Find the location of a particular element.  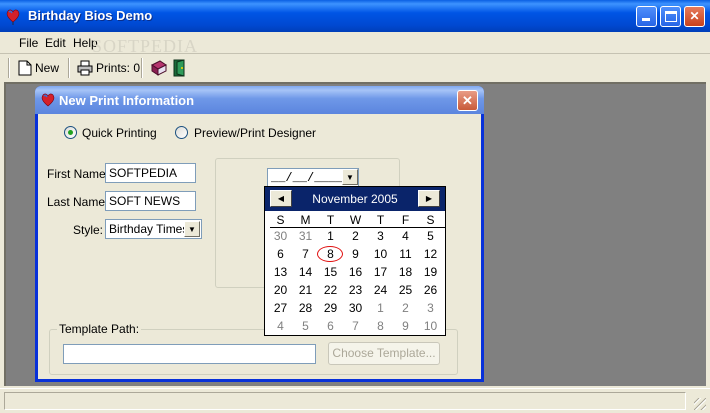

template-path-field is located at coordinates (189, 354).